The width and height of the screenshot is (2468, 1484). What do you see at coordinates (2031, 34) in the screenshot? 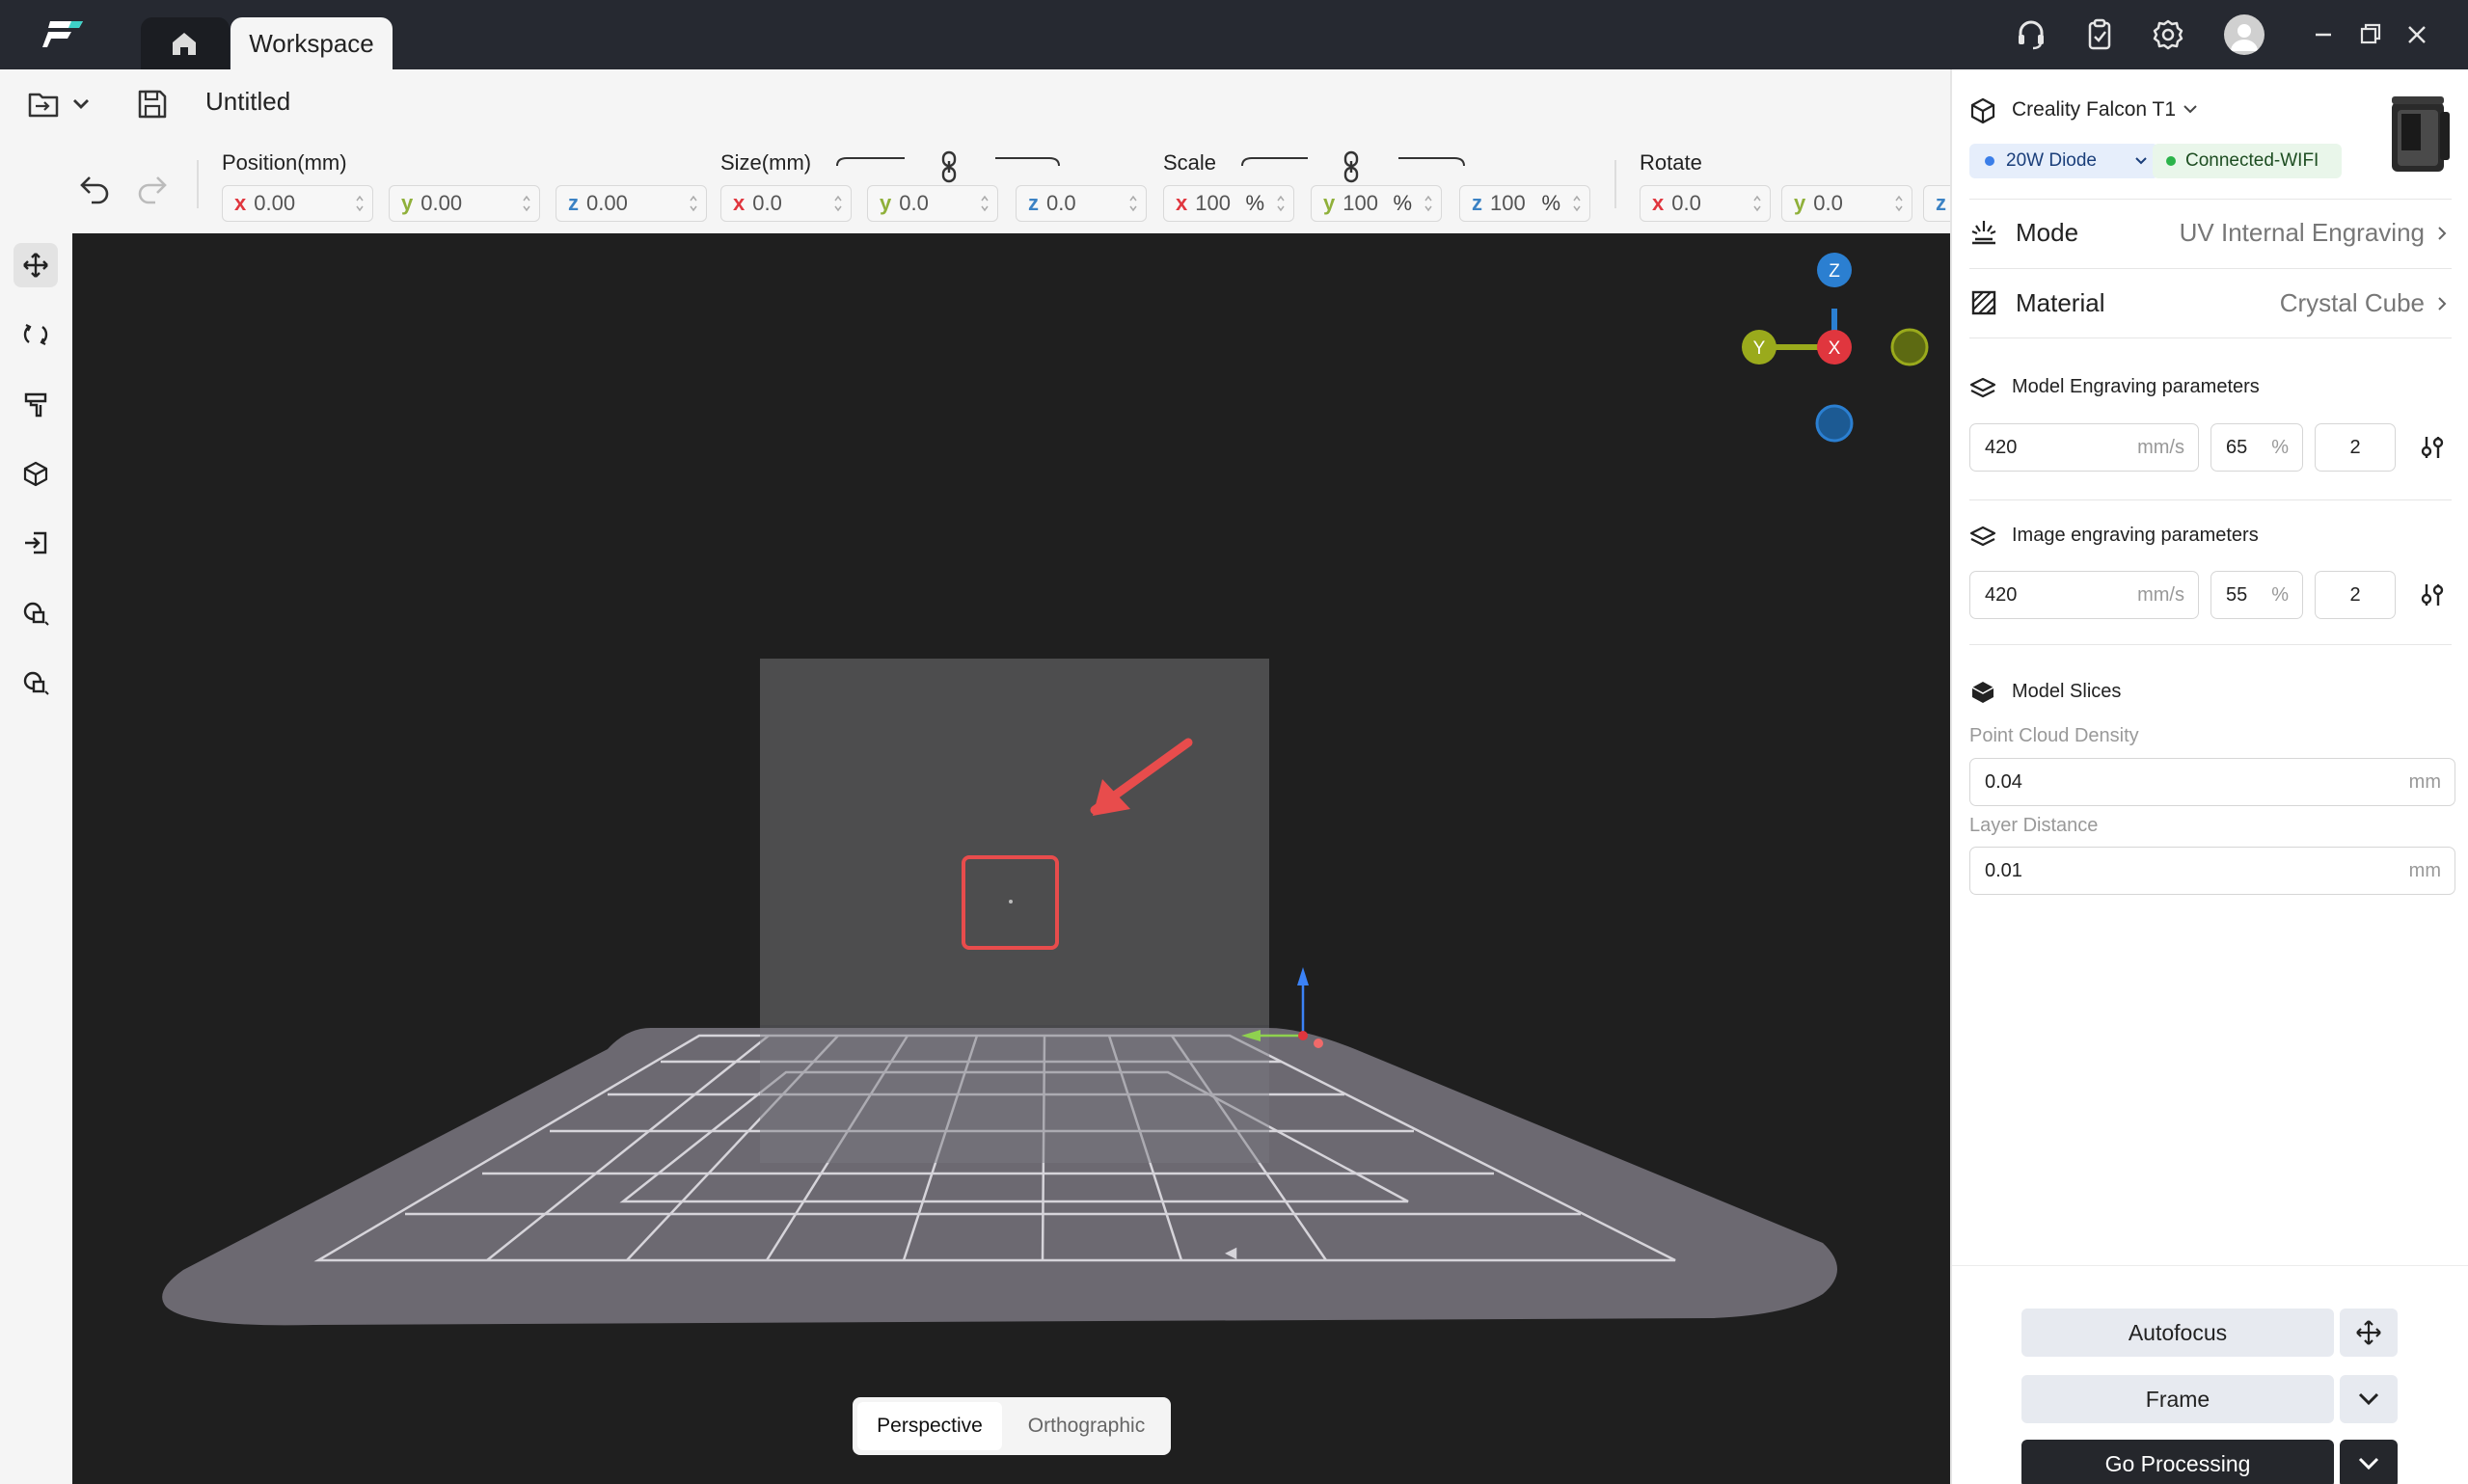
I see `headset-icon` at bounding box center [2031, 34].